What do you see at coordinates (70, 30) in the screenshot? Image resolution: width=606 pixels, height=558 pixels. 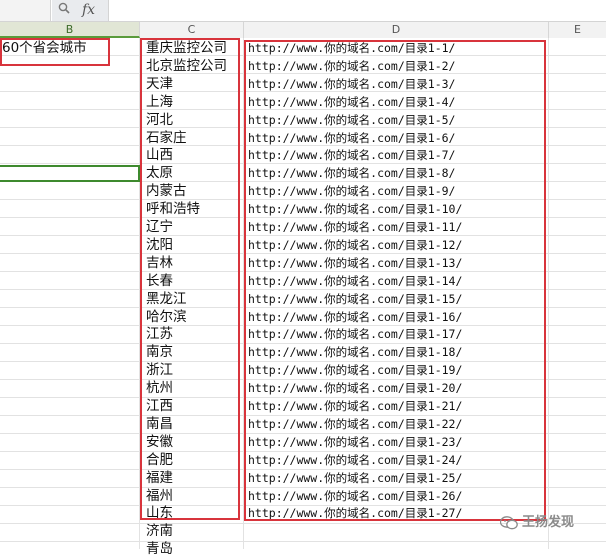 I see `column-header-b: B` at bounding box center [70, 30].